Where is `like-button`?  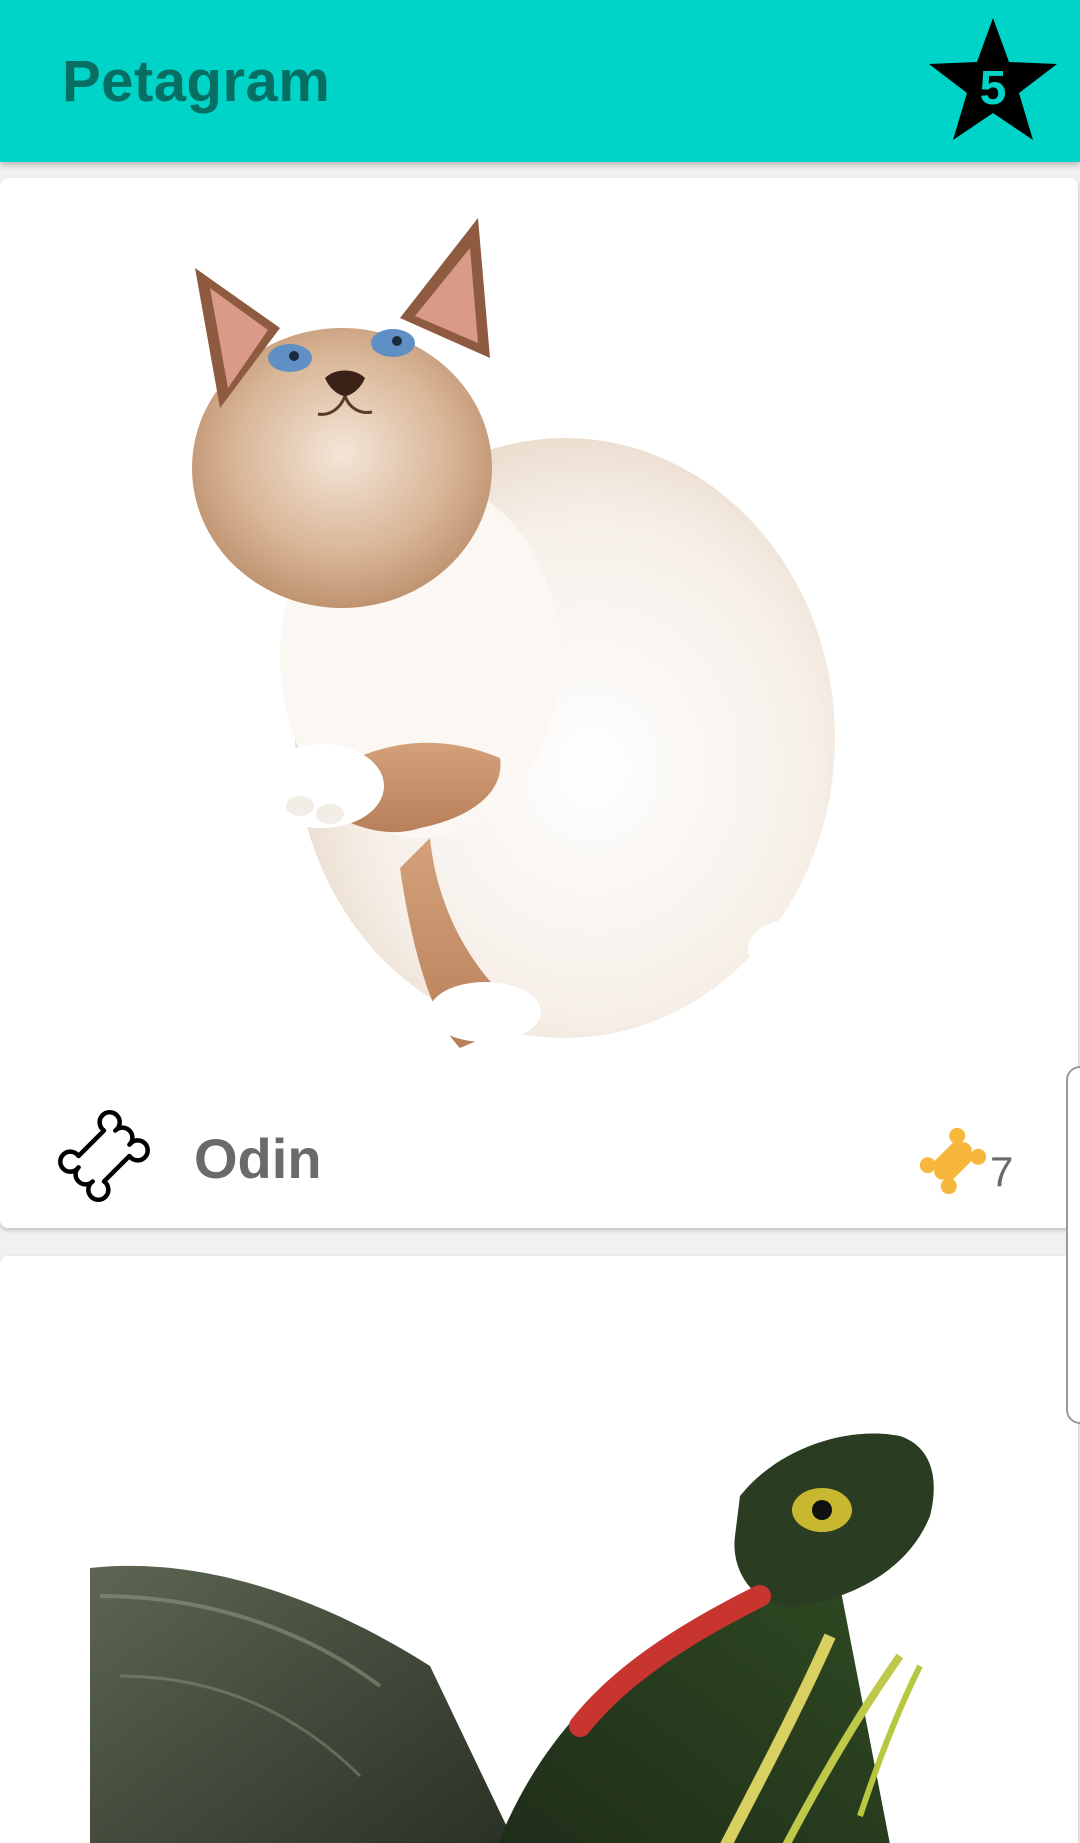 like-button is located at coordinates (104, 1156).